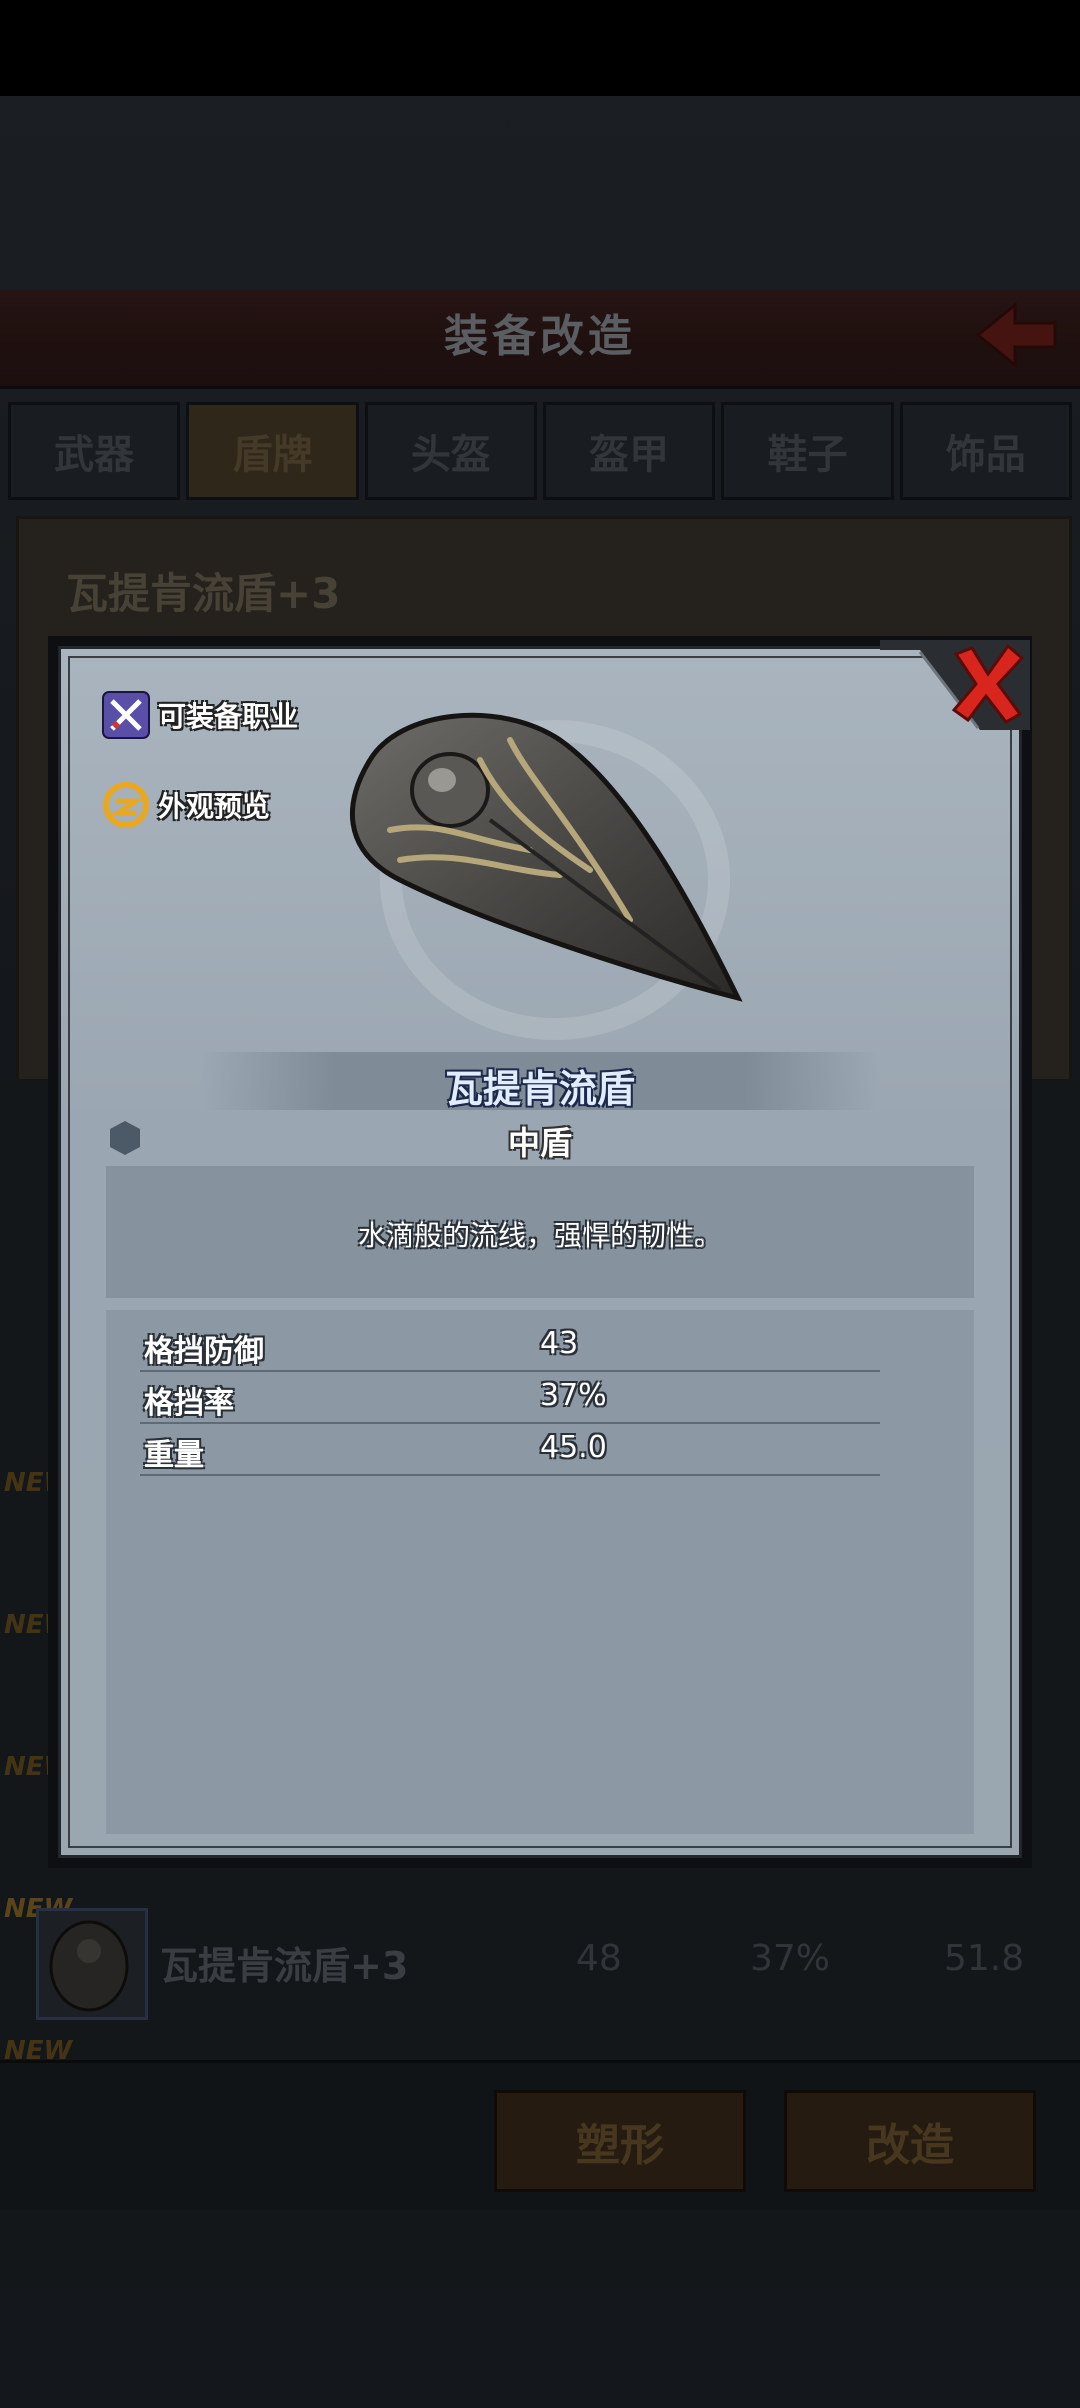 The height and width of the screenshot is (2408, 1080). Describe the element at coordinates (189, 1403) in the screenshot. I see `stat-label: 格挡率` at that location.